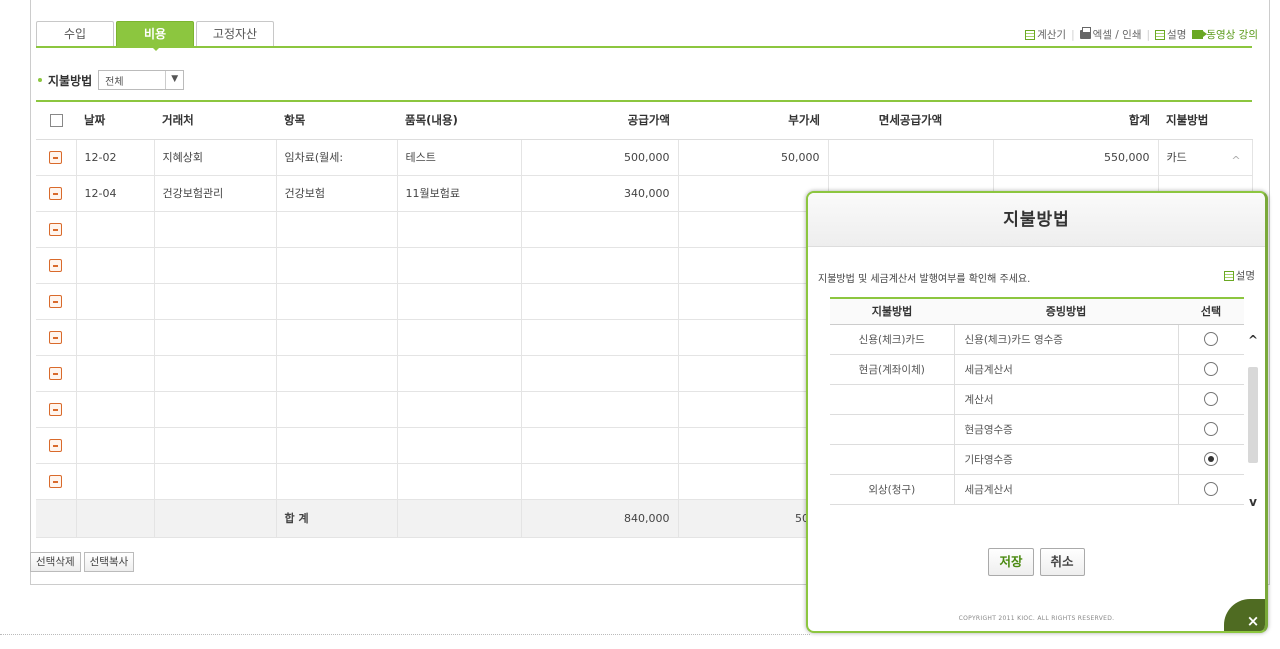 The image size is (1280, 649). What do you see at coordinates (459, 193) in the screenshot?
I see `cell-description: 11월보험료` at bounding box center [459, 193].